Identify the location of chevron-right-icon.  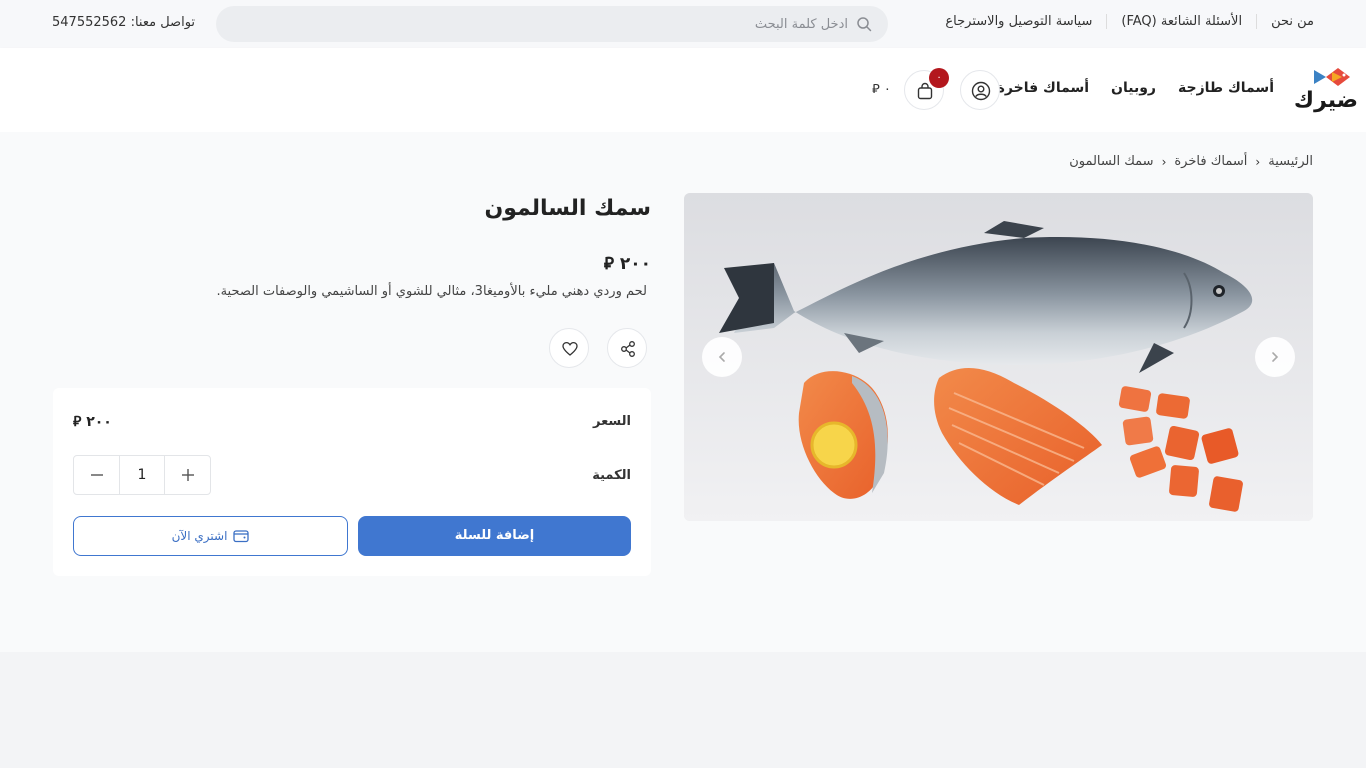
(1275, 357).